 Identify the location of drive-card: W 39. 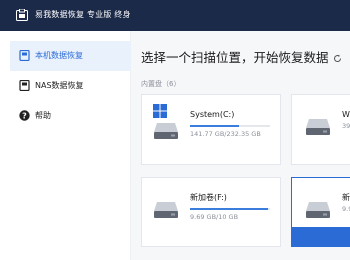
(320, 129).